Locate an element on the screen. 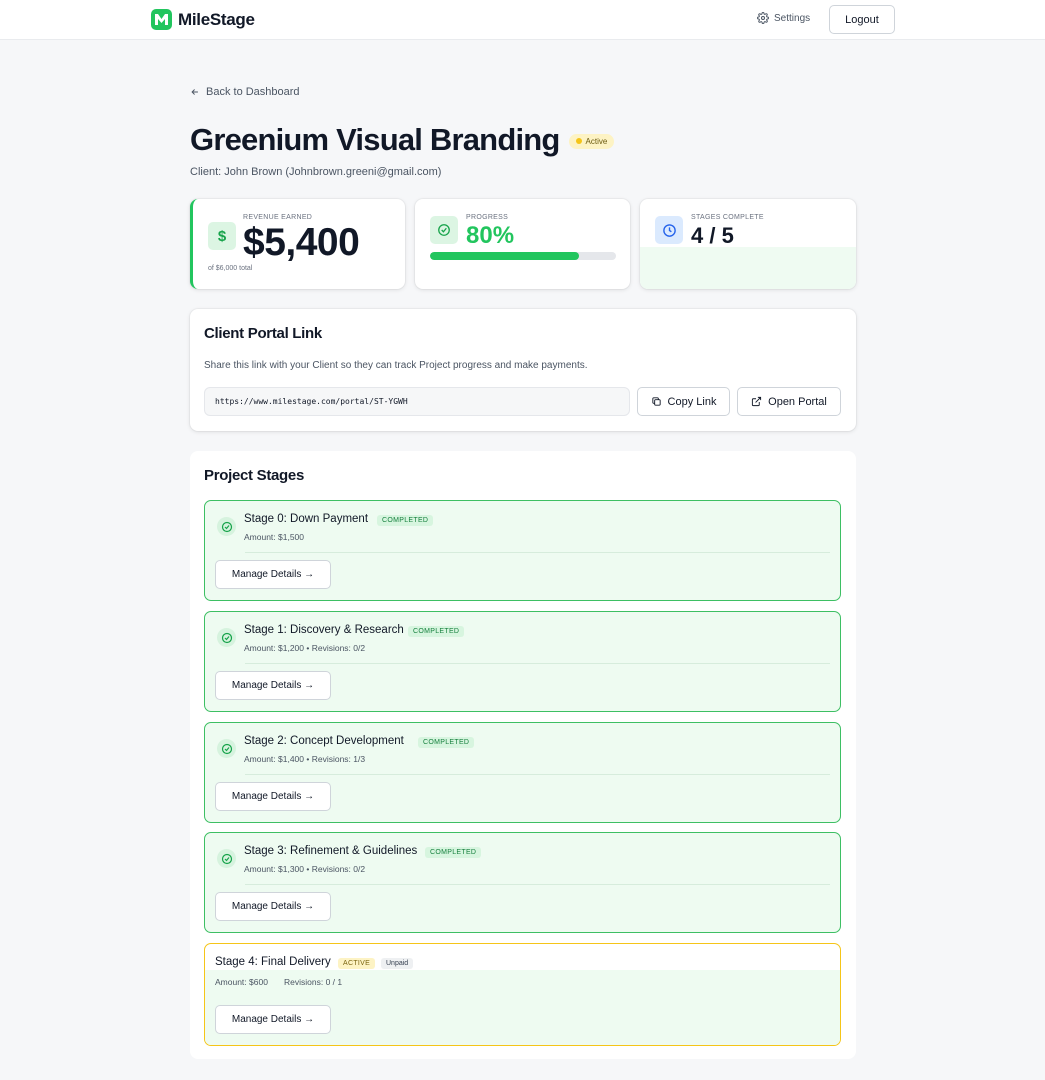 The width and height of the screenshot is (1045, 1080). revenue-card: $ REVENUE EARNED $5,400 of $6,000 total is located at coordinates (297, 244).